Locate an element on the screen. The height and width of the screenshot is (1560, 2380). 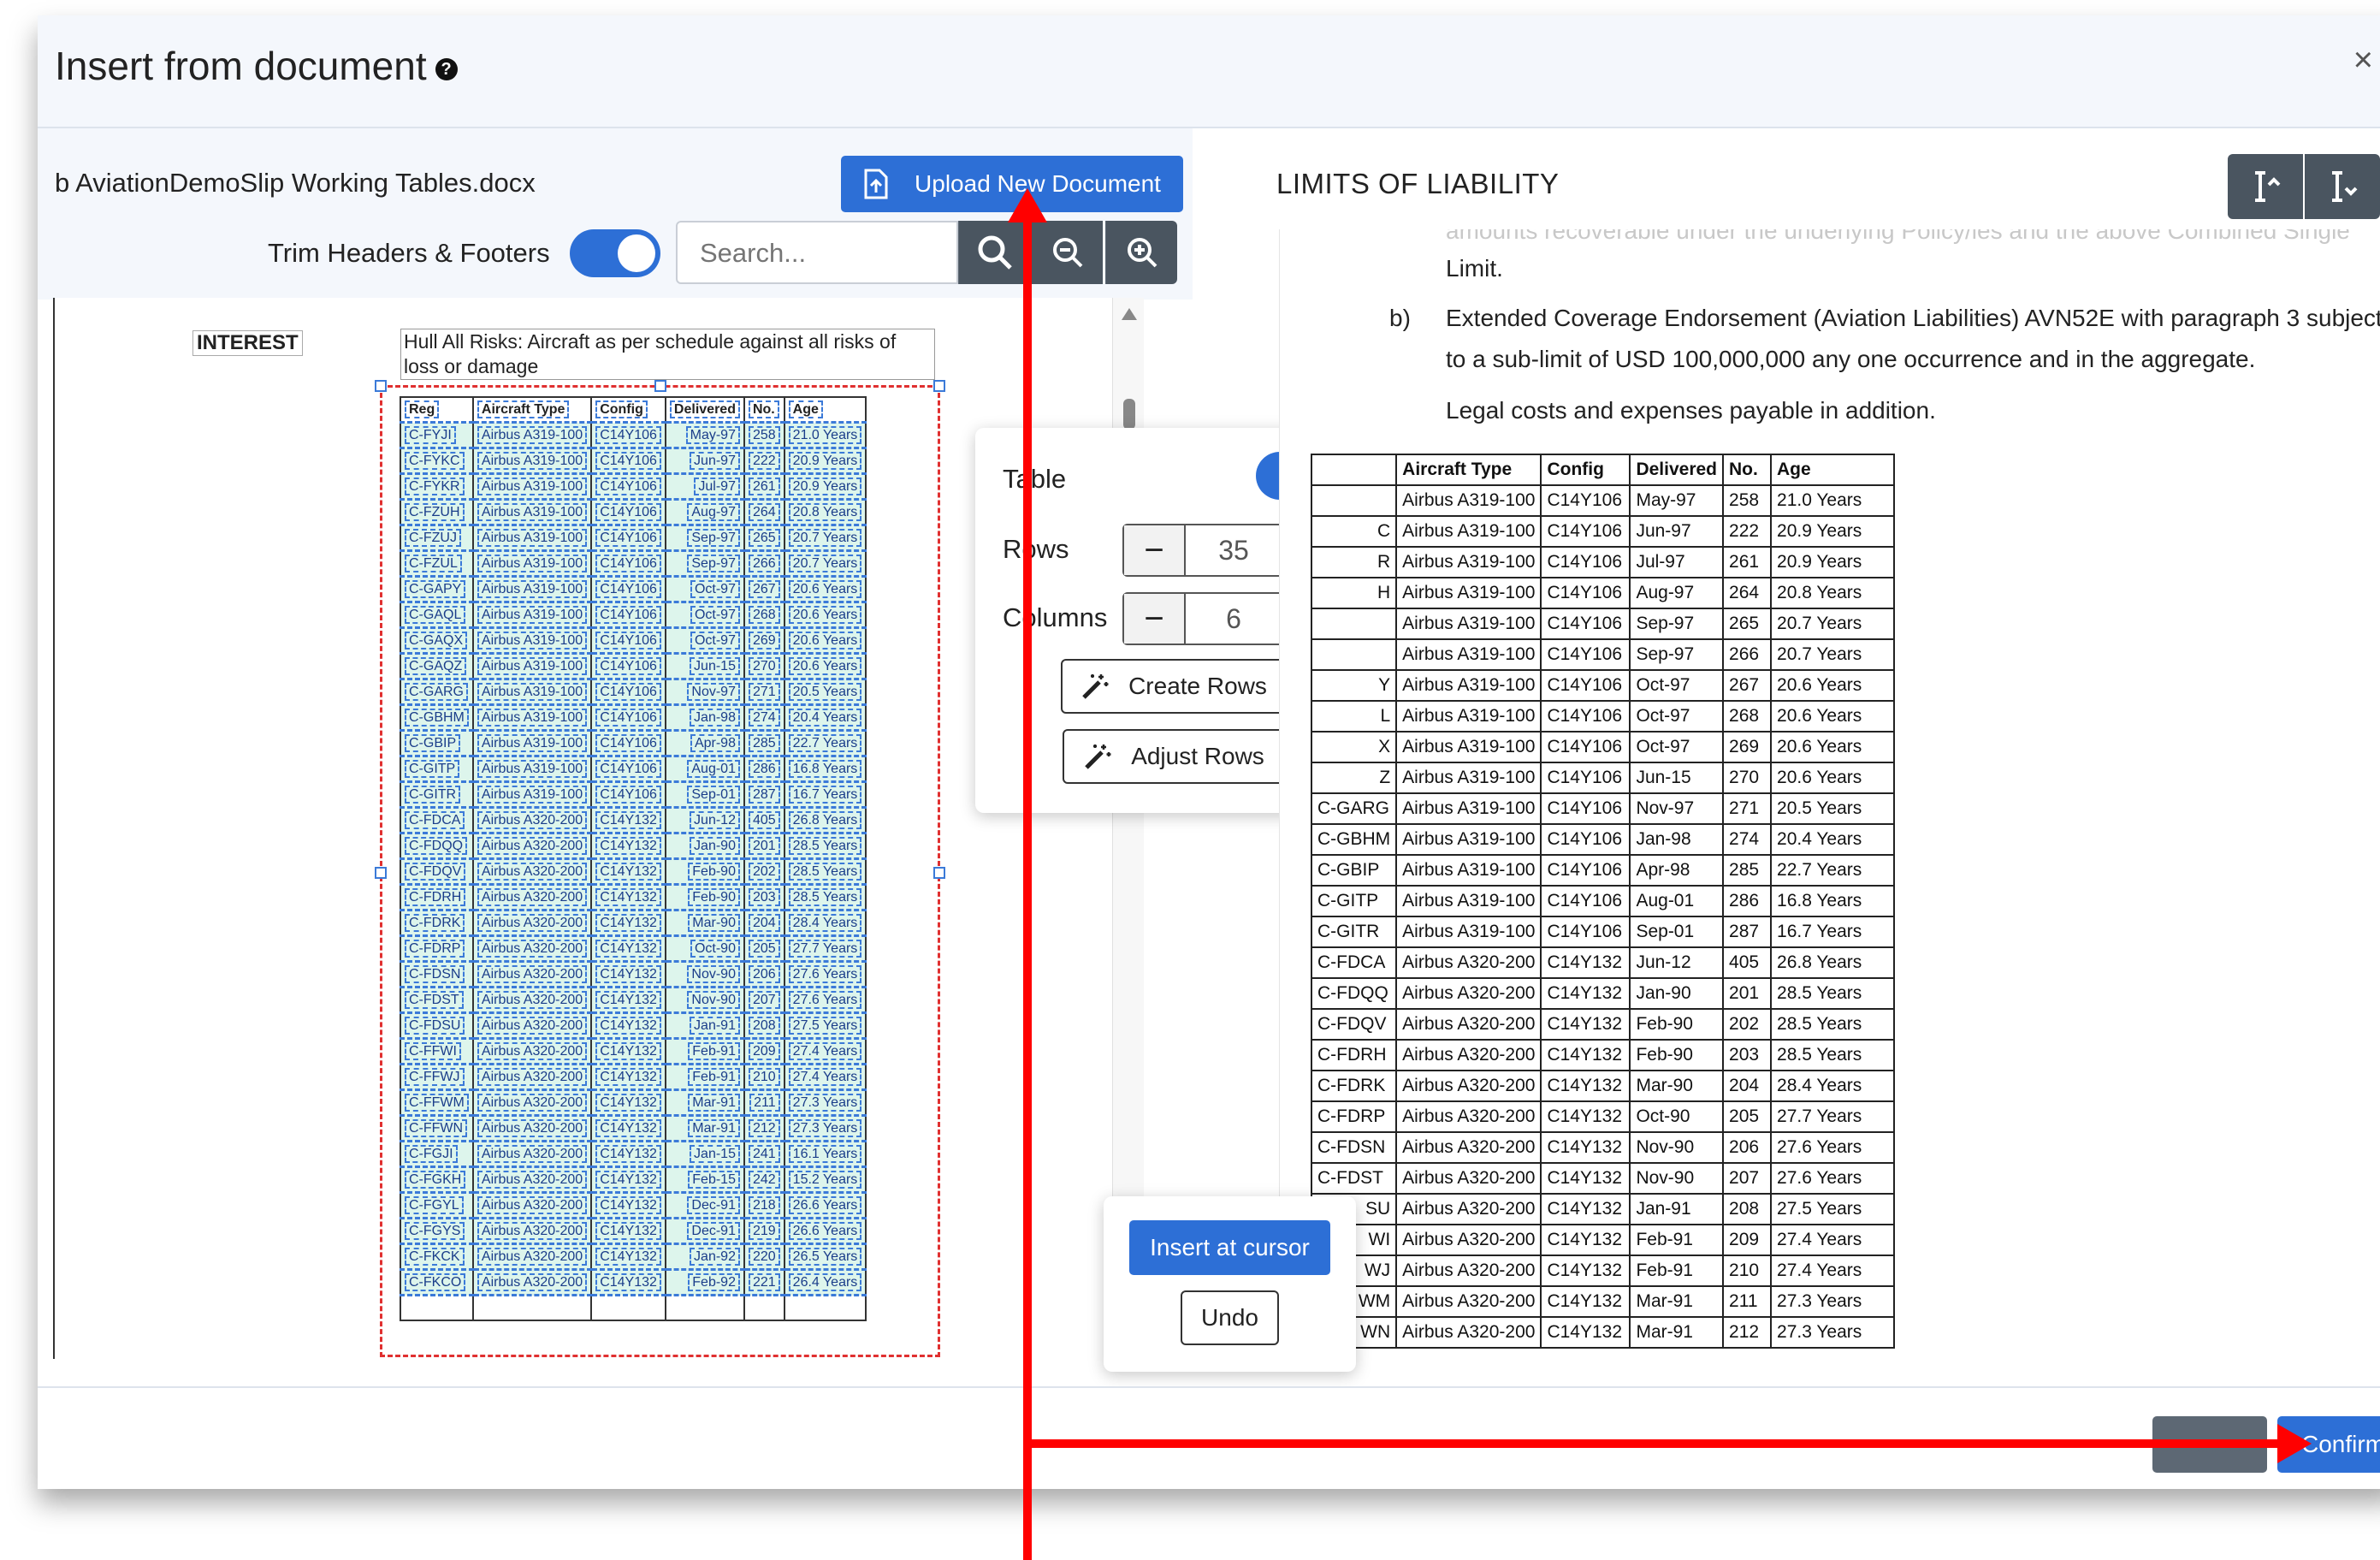
undo-button: Undo is located at coordinates (1230, 1318).